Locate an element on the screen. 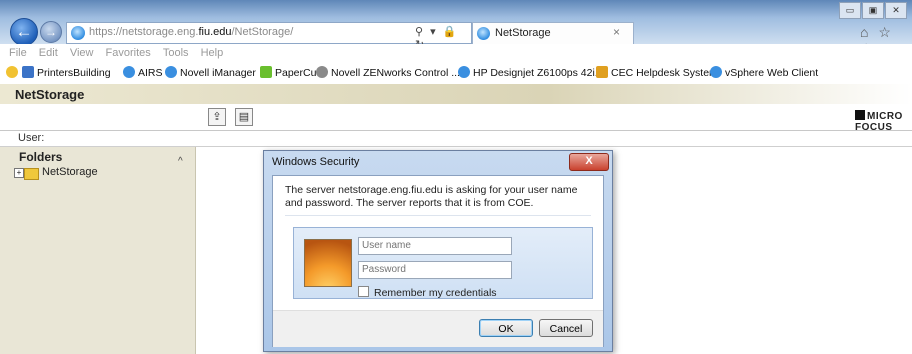  credential-panel: Remember my credentials is located at coordinates (443, 263).